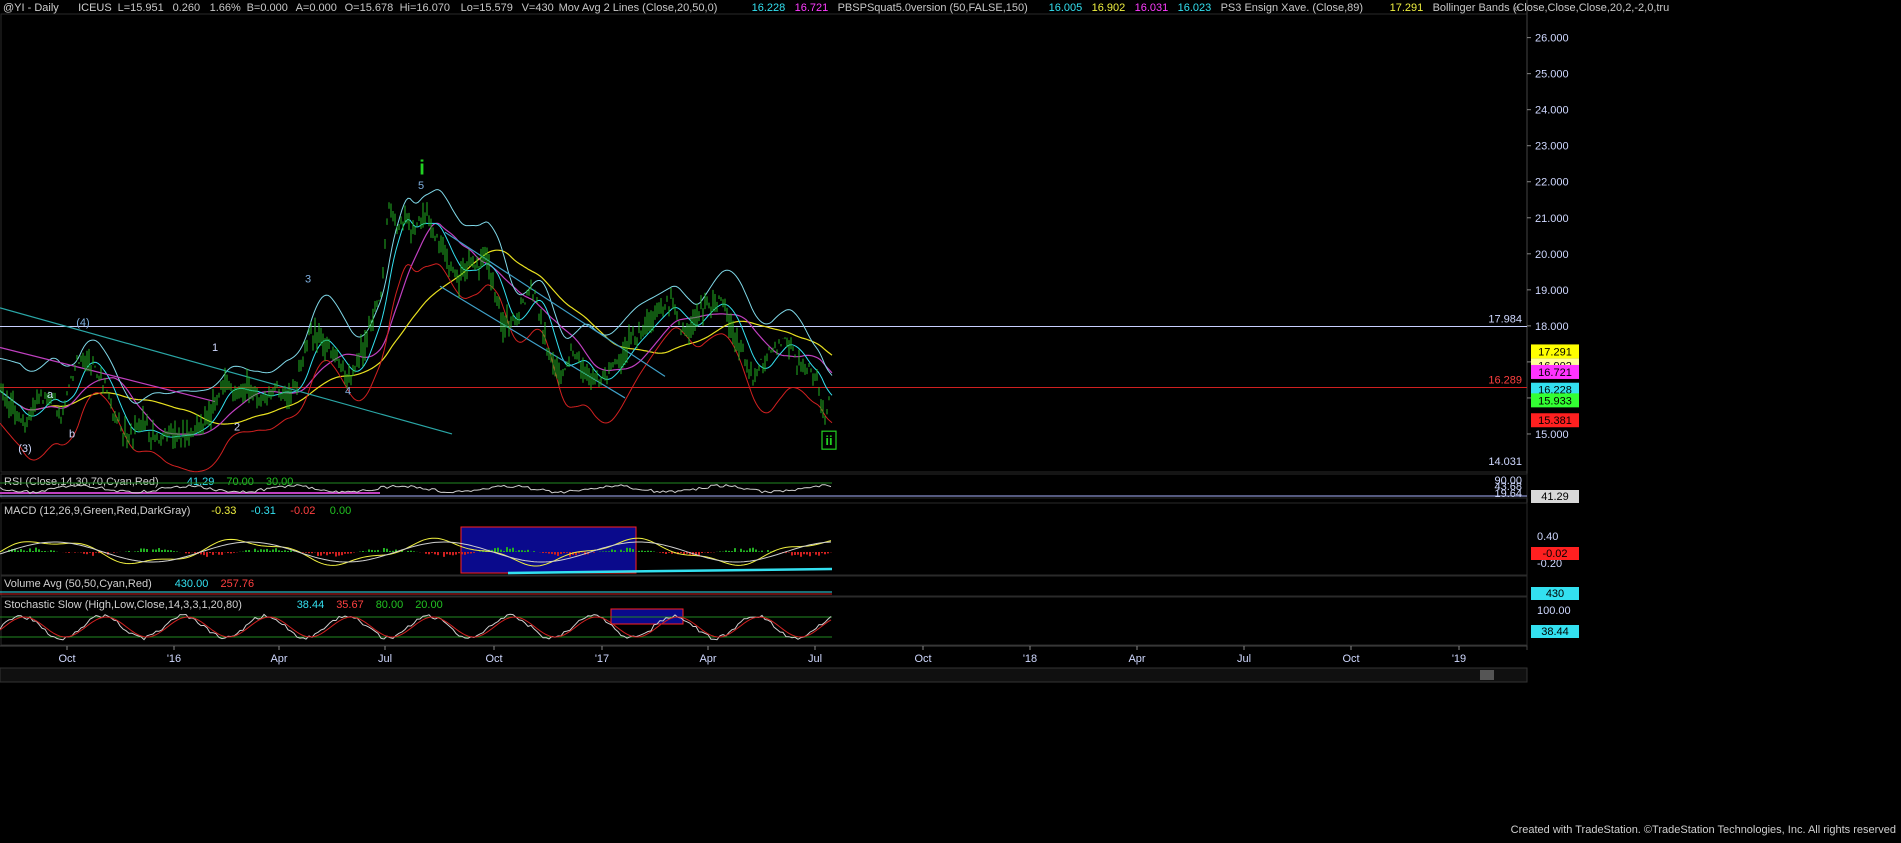  What do you see at coordinates (316, 8) in the screenshot?
I see `quote-value: A=0.000` at bounding box center [316, 8].